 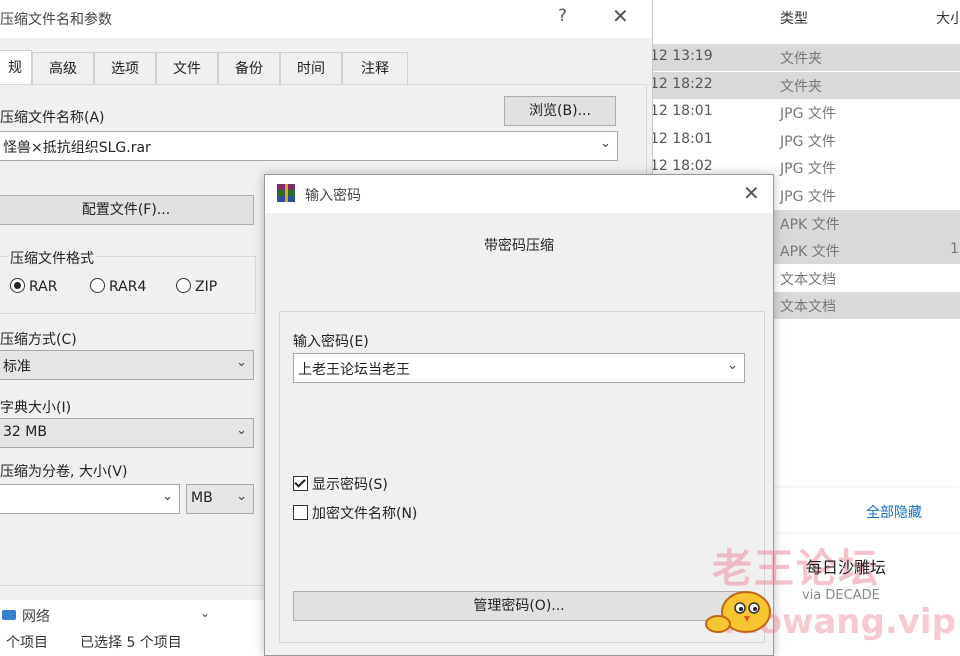 I want to click on winrar-books-icon, so click(x=286, y=193).